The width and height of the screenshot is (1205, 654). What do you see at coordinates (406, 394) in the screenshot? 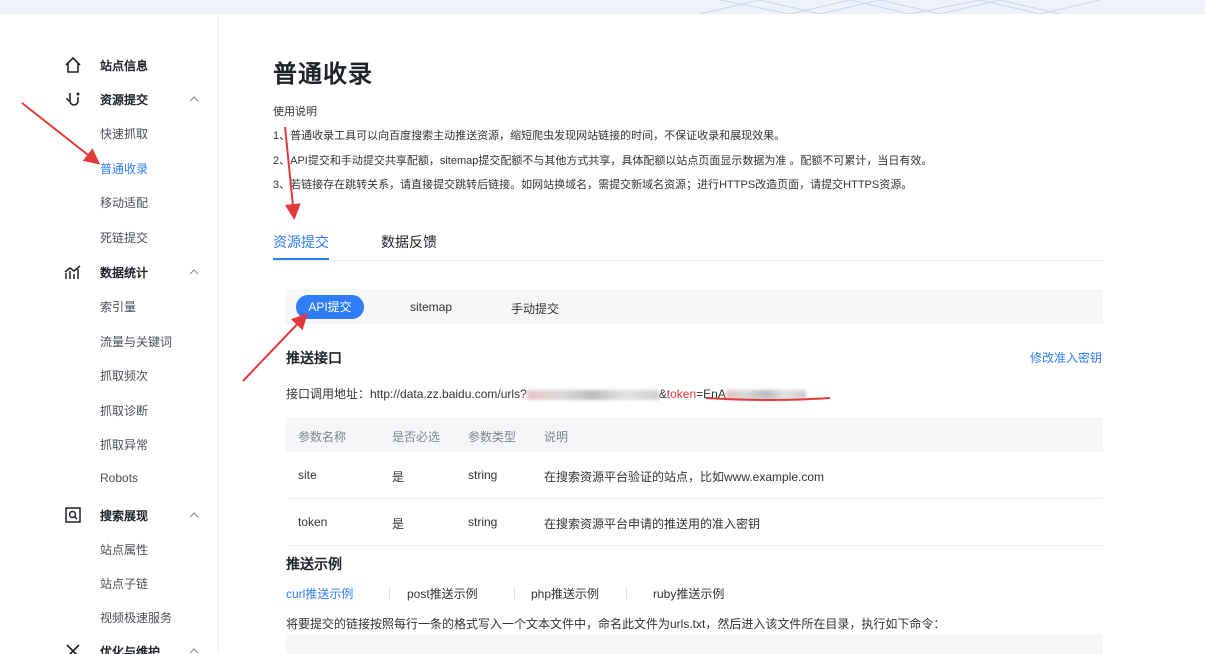
I see `api-url-prefix: 接口调用地址：http://data.zz.baidu.com/urls?` at bounding box center [406, 394].